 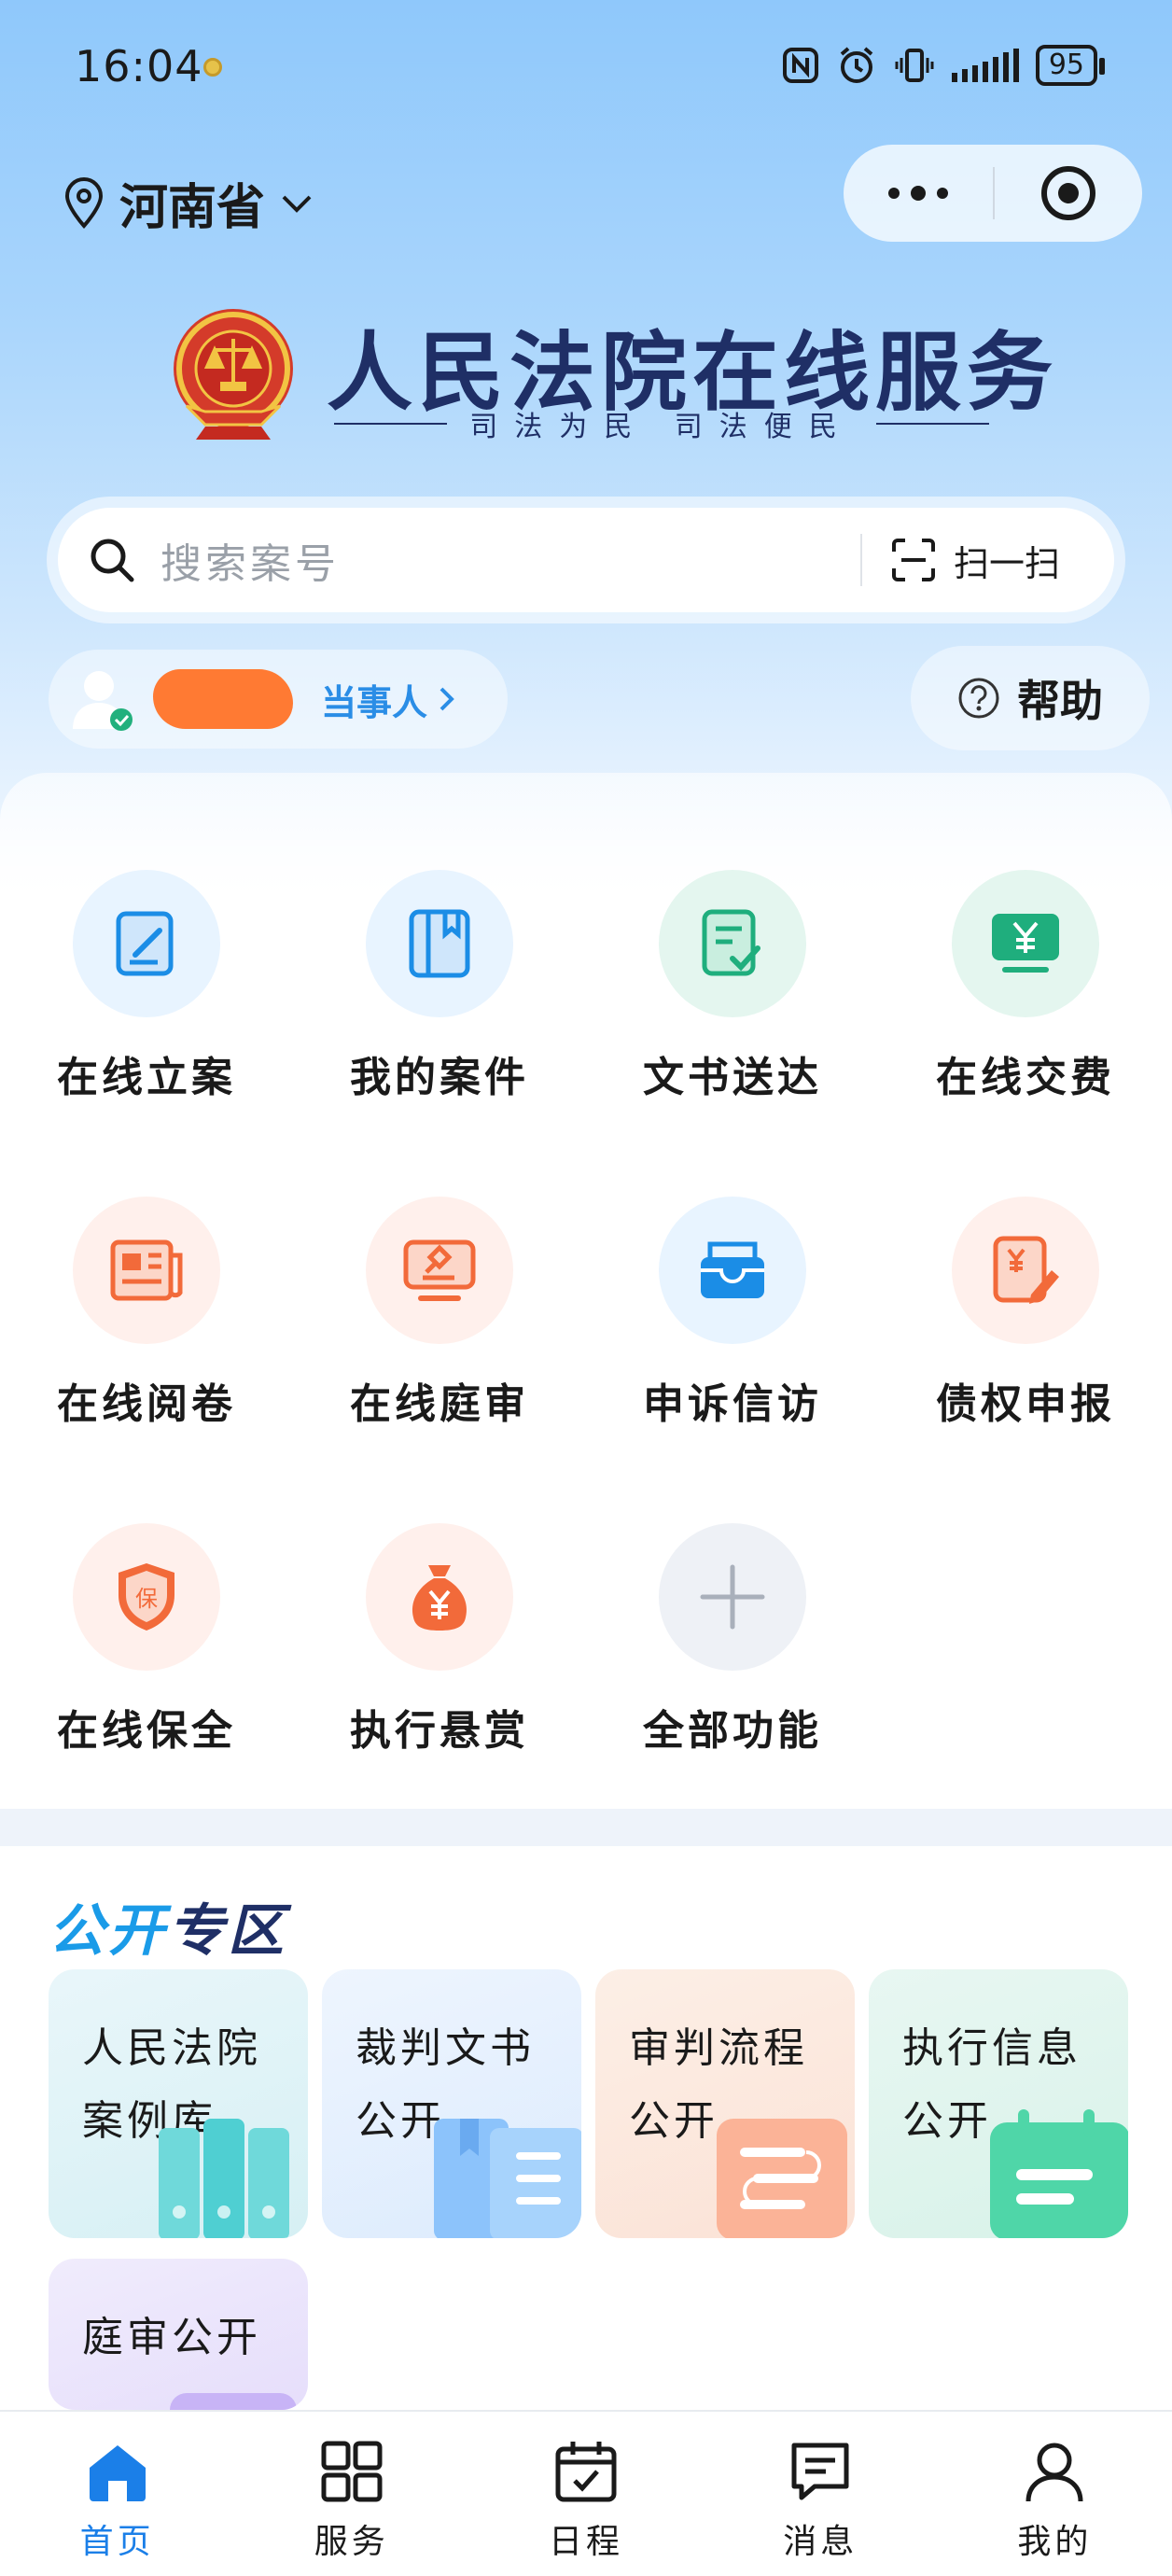 What do you see at coordinates (1054, 2472) in the screenshot?
I see `user-icon` at bounding box center [1054, 2472].